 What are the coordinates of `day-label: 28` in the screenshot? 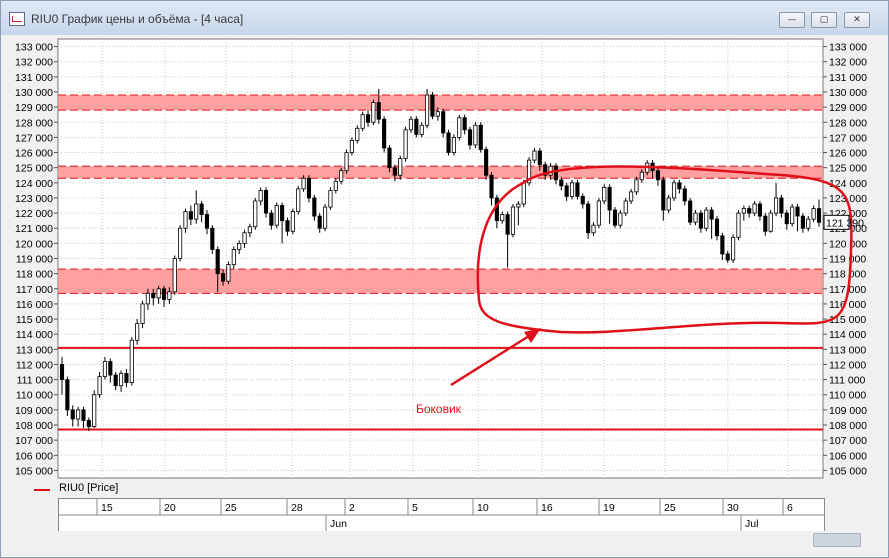 It's located at (297, 508).